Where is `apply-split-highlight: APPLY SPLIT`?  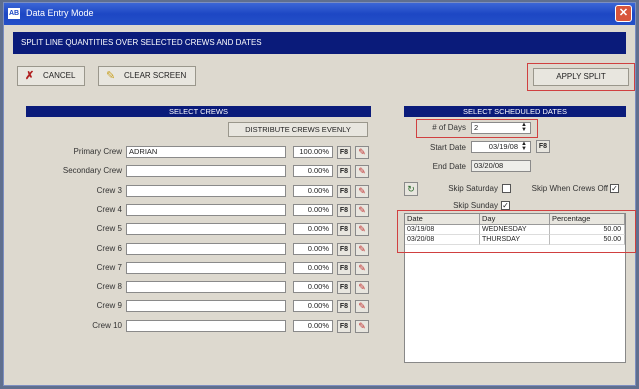
apply-split-highlight: APPLY SPLIT is located at coordinates (581, 77).